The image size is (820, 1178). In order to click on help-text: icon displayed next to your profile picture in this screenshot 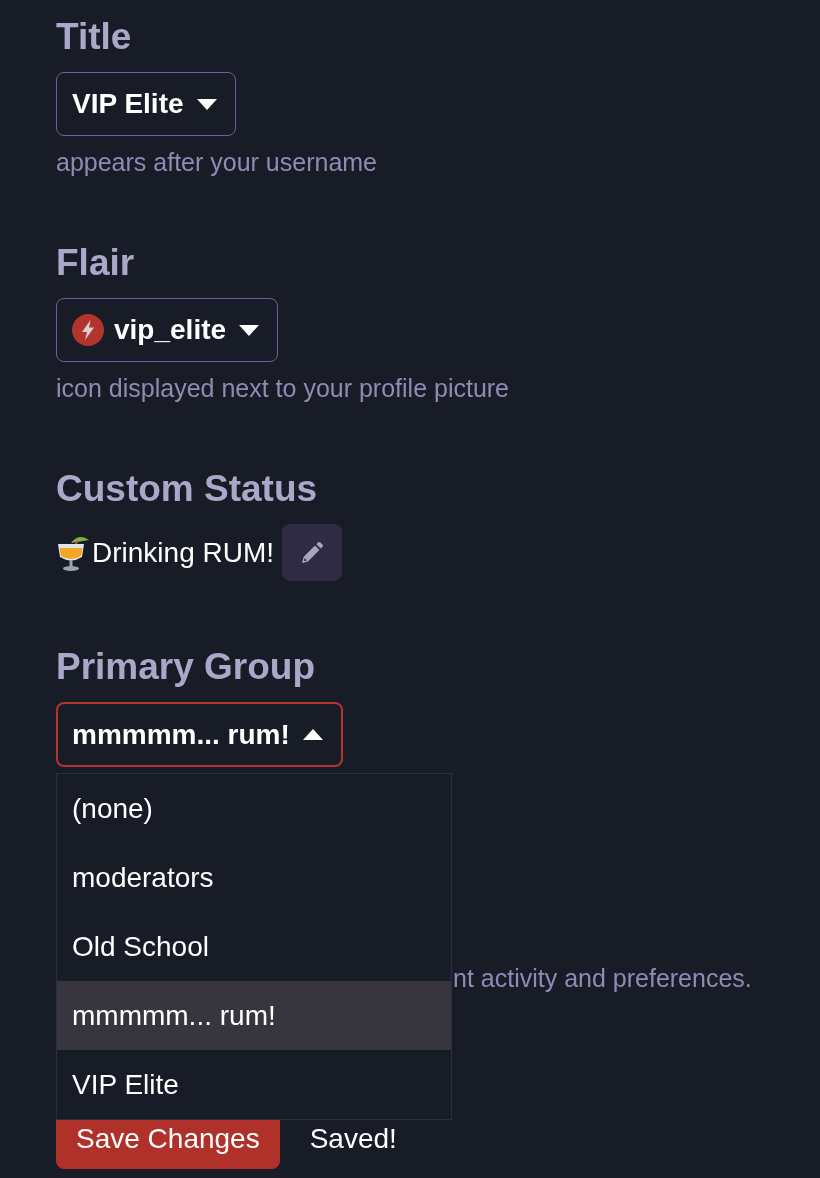, I will do `click(283, 388)`.